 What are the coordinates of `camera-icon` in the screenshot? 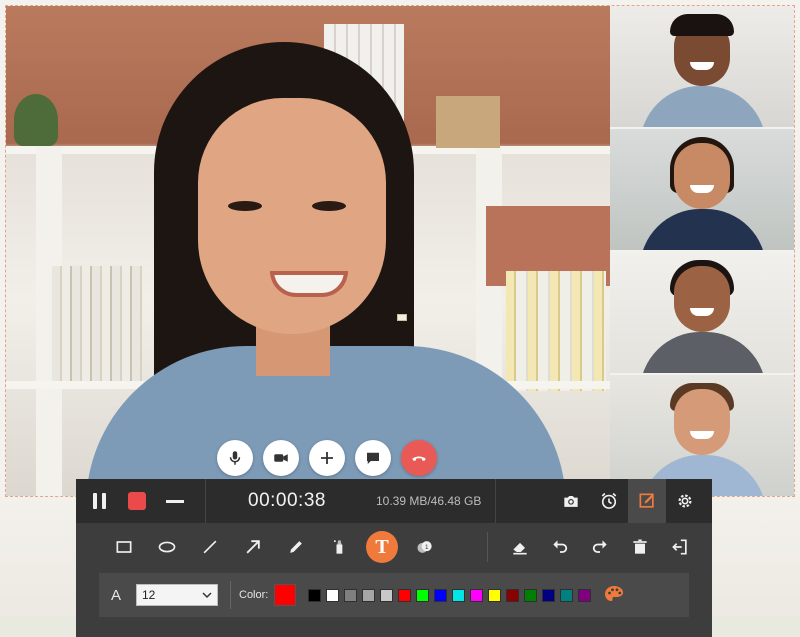 It's located at (571, 501).